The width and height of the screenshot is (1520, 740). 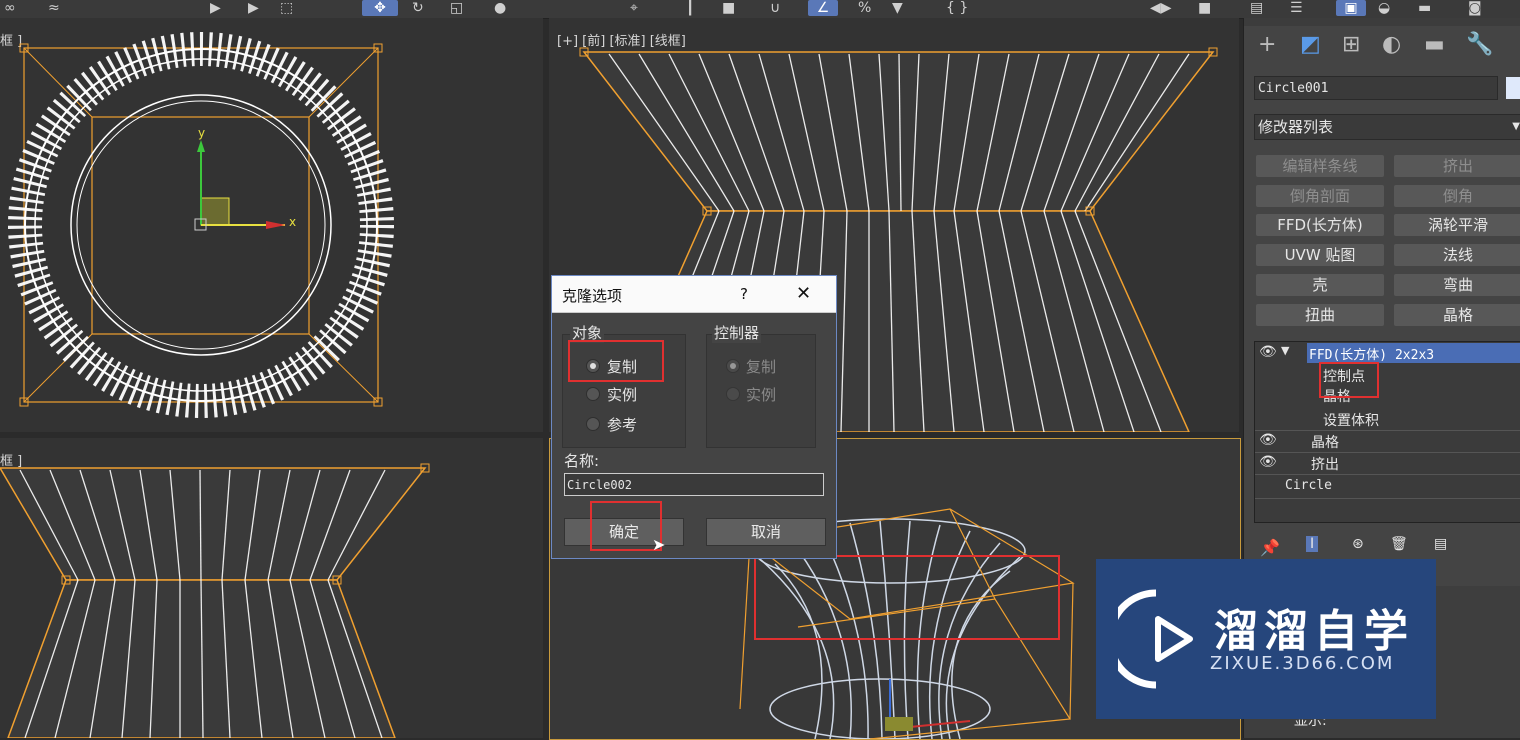 What do you see at coordinates (1320, 225) in the screenshot?
I see `modifier-button: FFD(长方体)` at bounding box center [1320, 225].